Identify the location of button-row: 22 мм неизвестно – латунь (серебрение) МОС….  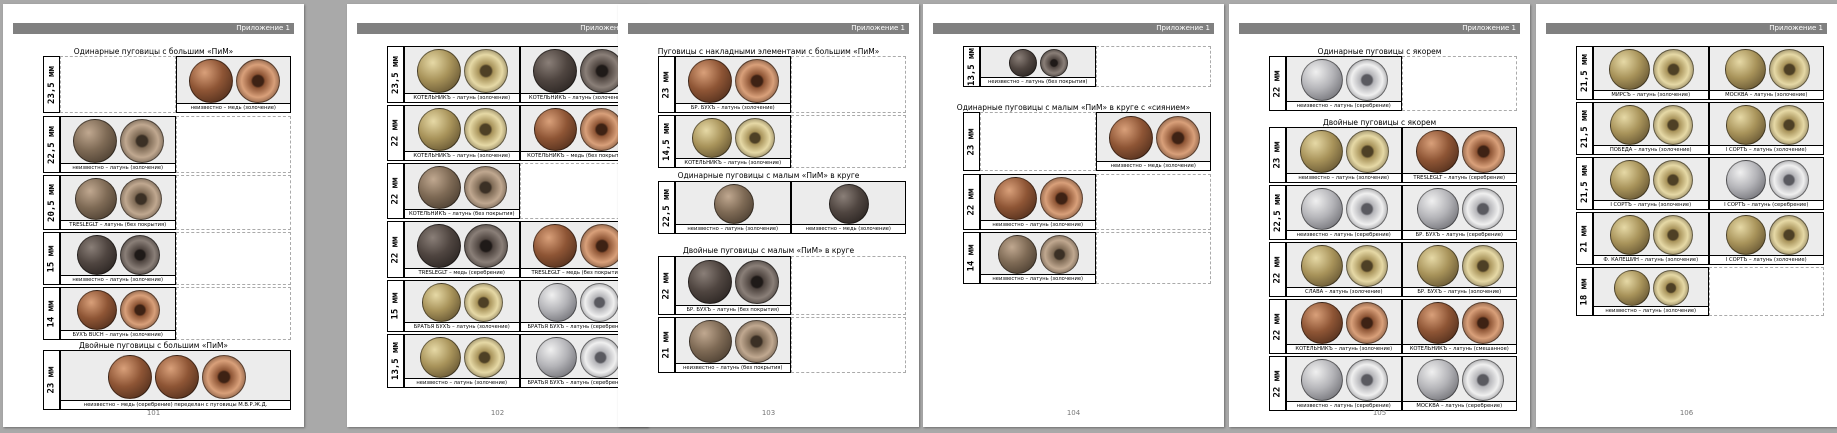
(1393, 383).